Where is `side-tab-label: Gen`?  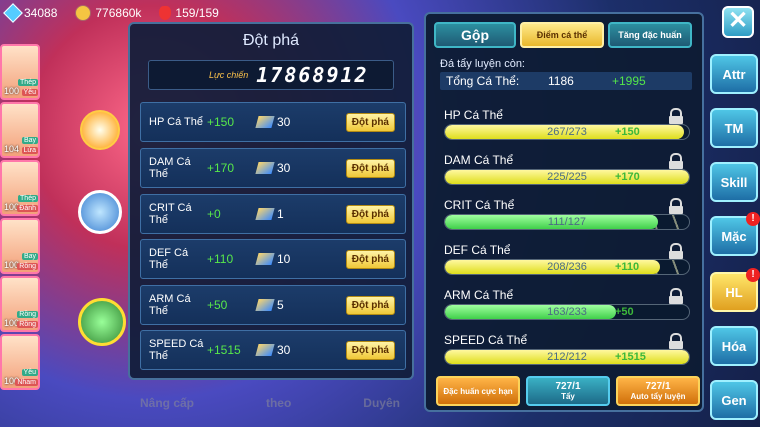
side-tab-label: Gen is located at coordinates (734, 400).